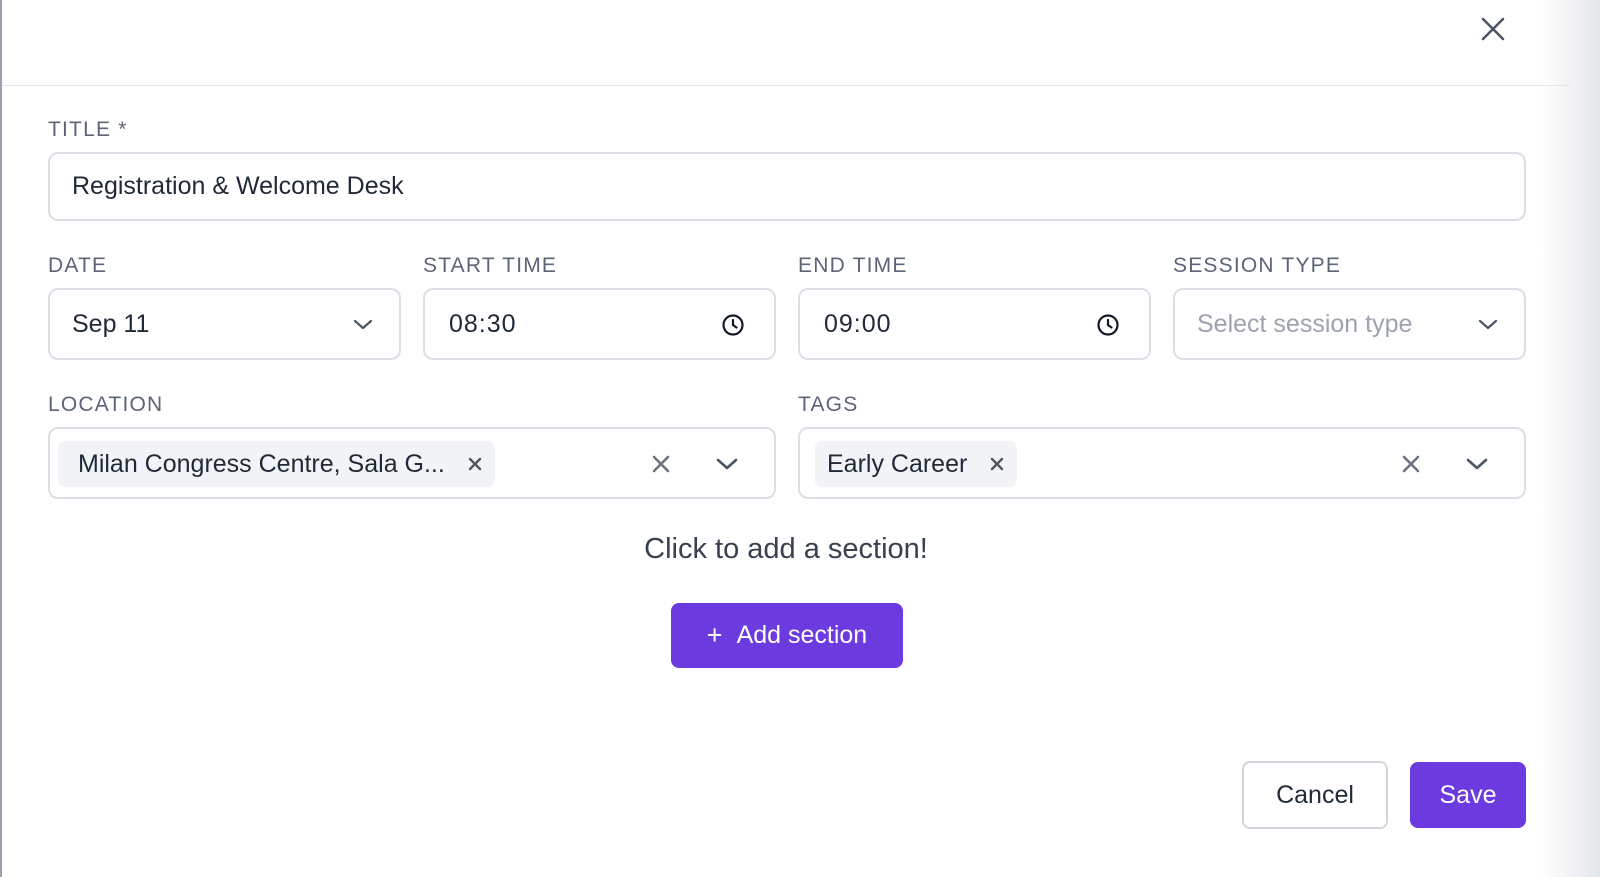 The height and width of the screenshot is (877, 1600). What do you see at coordinates (828, 404) in the screenshot?
I see `tags-label: TAGS` at bounding box center [828, 404].